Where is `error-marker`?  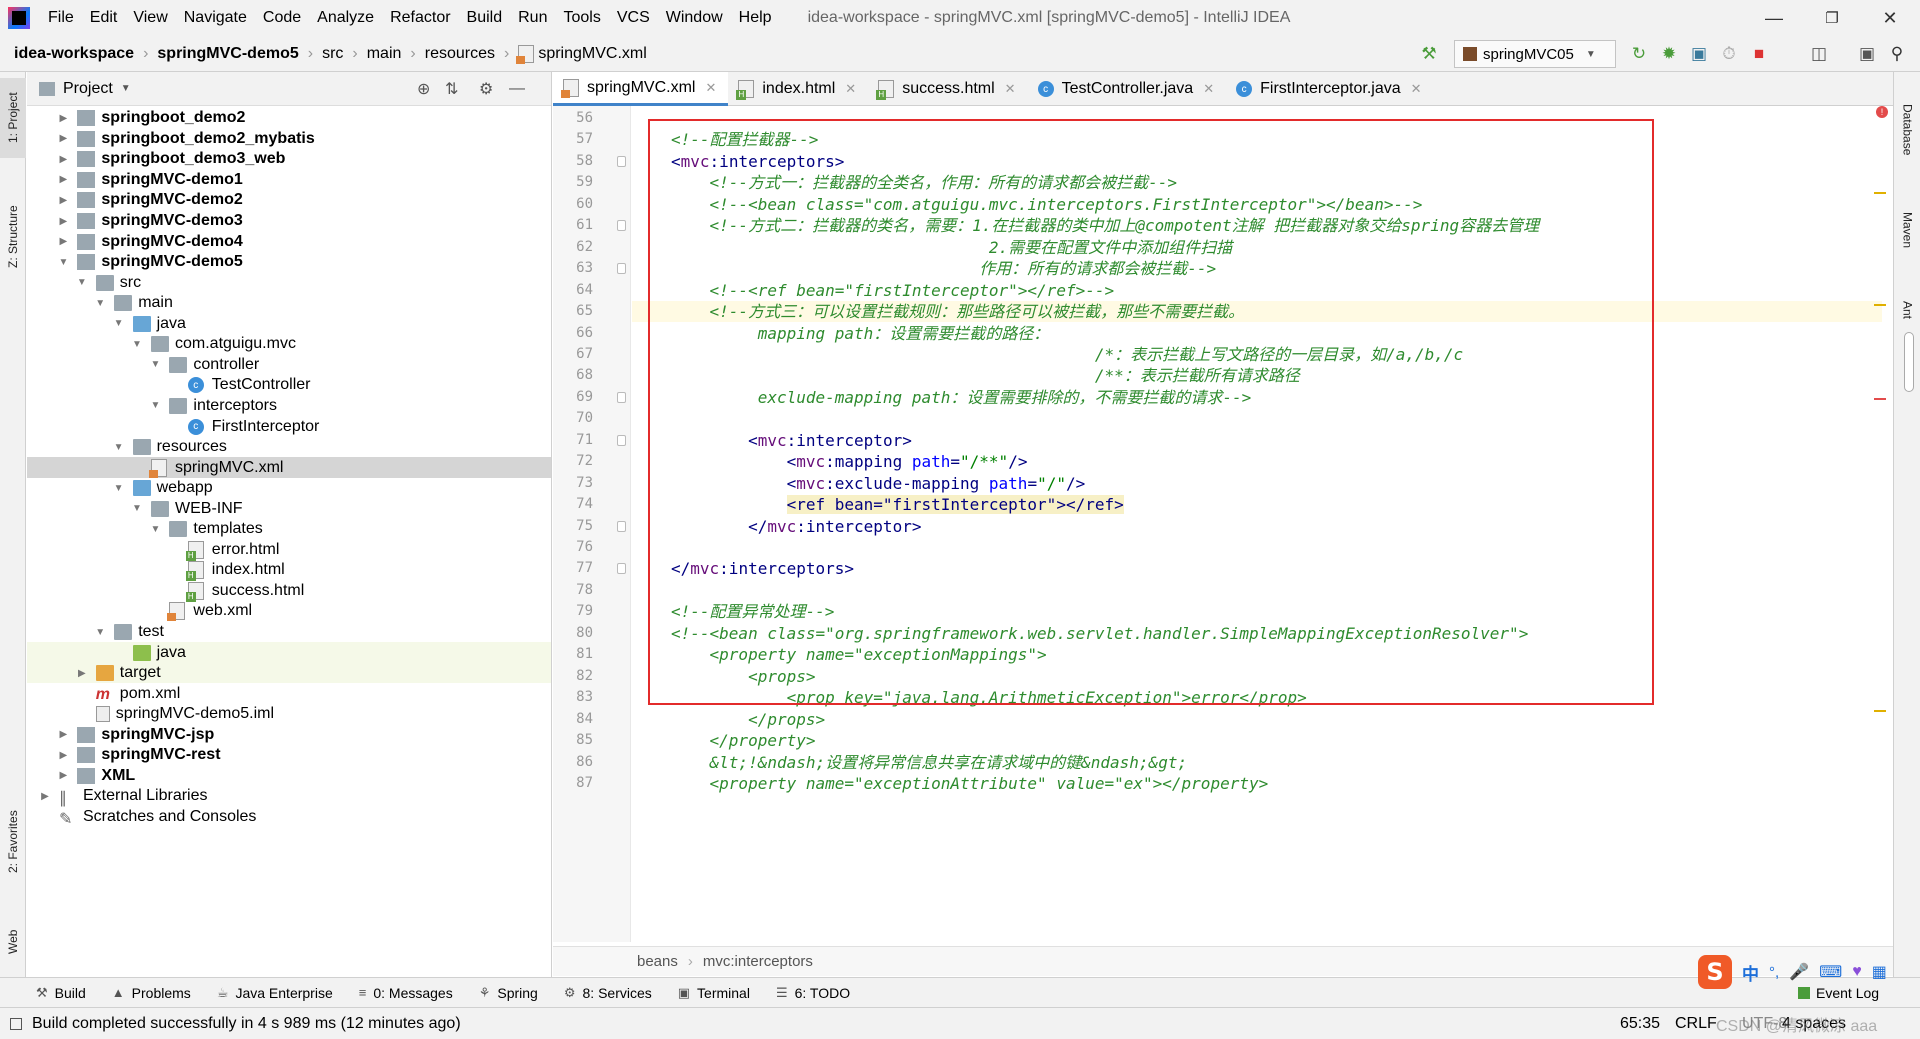 error-marker is located at coordinates (1880, 399).